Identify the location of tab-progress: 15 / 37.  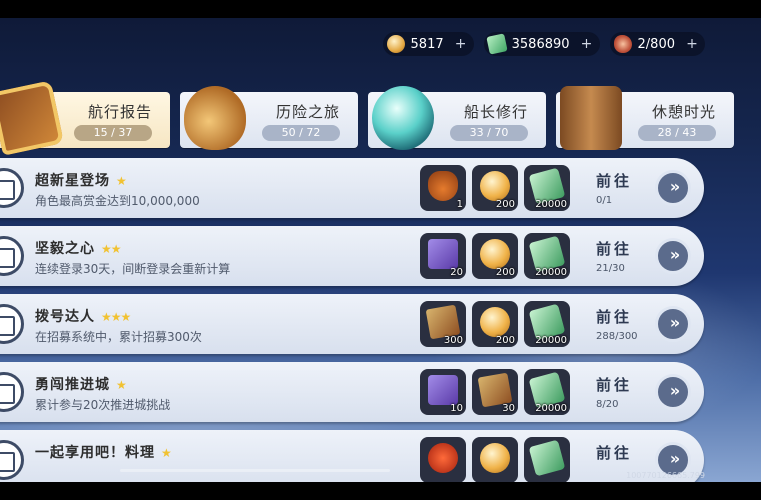
(113, 133).